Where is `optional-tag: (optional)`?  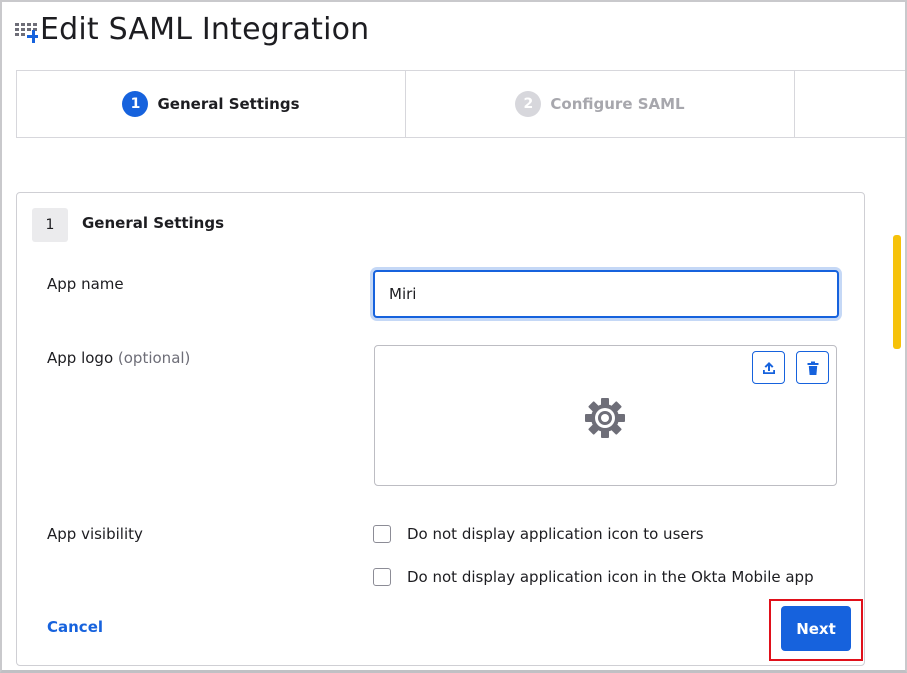 optional-tag: (optional) is located at coordinates (154, 358).